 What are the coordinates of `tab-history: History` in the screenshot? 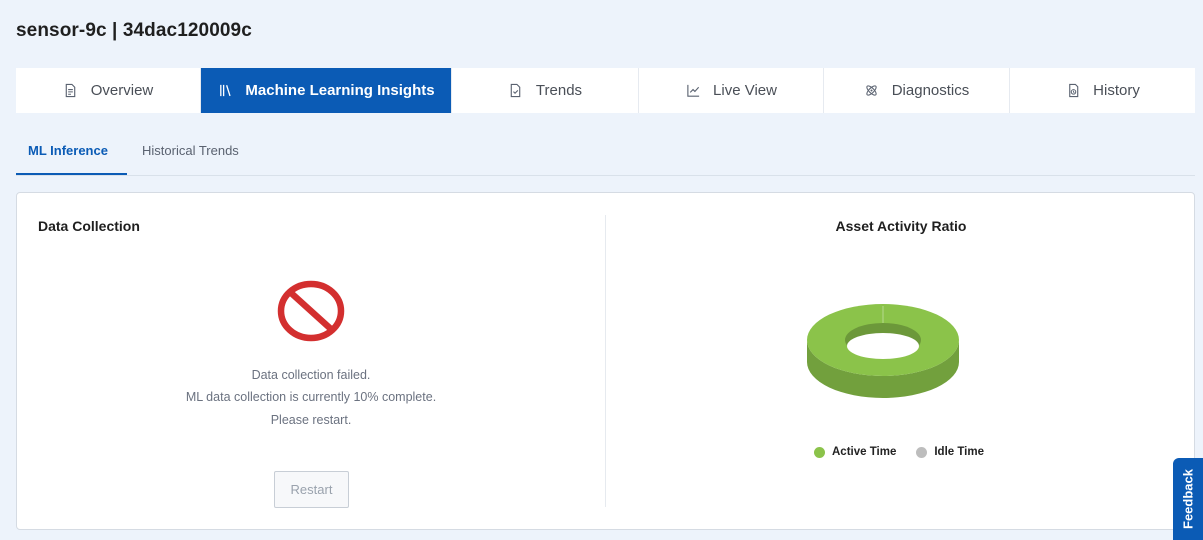 It's located at (1102, 90).